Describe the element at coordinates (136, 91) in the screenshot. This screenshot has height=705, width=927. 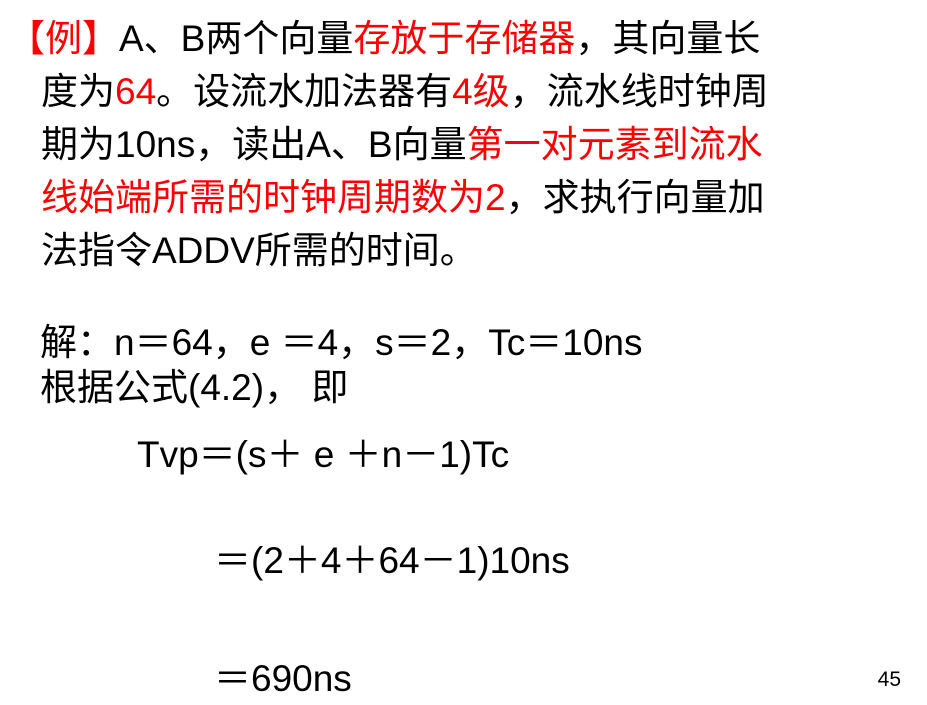
I see `problem-segment: 64` at that location.